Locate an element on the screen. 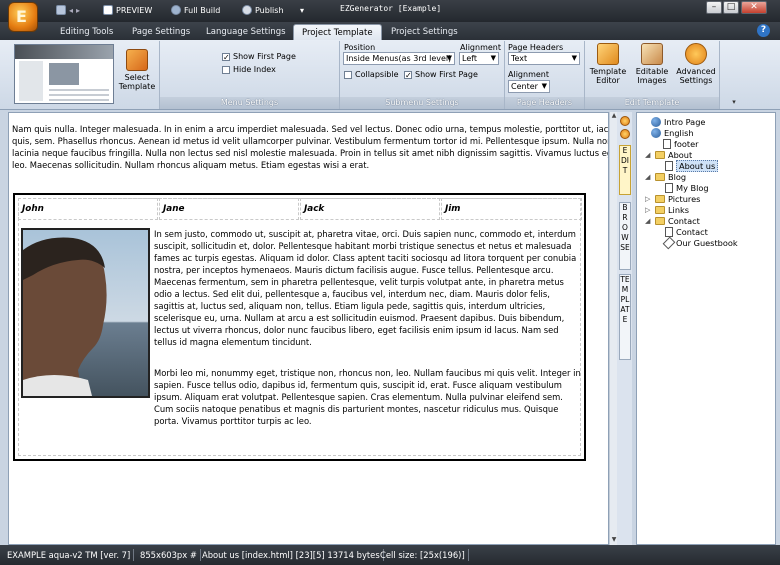 The height and width of the screenshot is (565, 780). page-headers-type-select: Text ▼ is located at coordinates (544, 58).